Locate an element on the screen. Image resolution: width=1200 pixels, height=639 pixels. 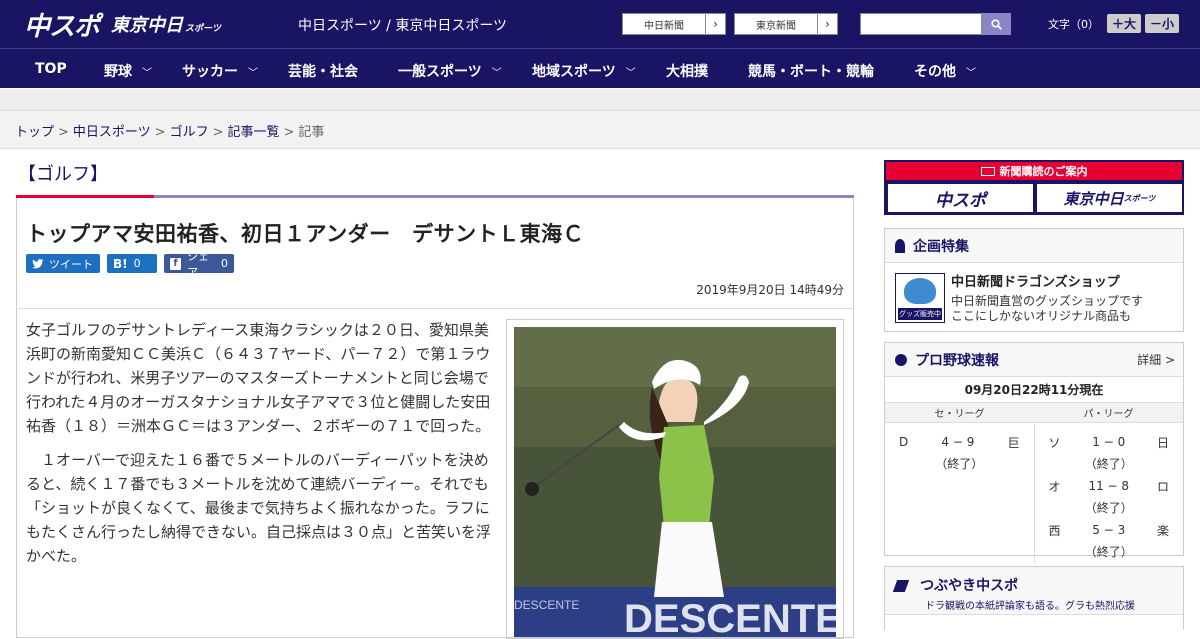
search-icon is located at coordinates (996, 24).